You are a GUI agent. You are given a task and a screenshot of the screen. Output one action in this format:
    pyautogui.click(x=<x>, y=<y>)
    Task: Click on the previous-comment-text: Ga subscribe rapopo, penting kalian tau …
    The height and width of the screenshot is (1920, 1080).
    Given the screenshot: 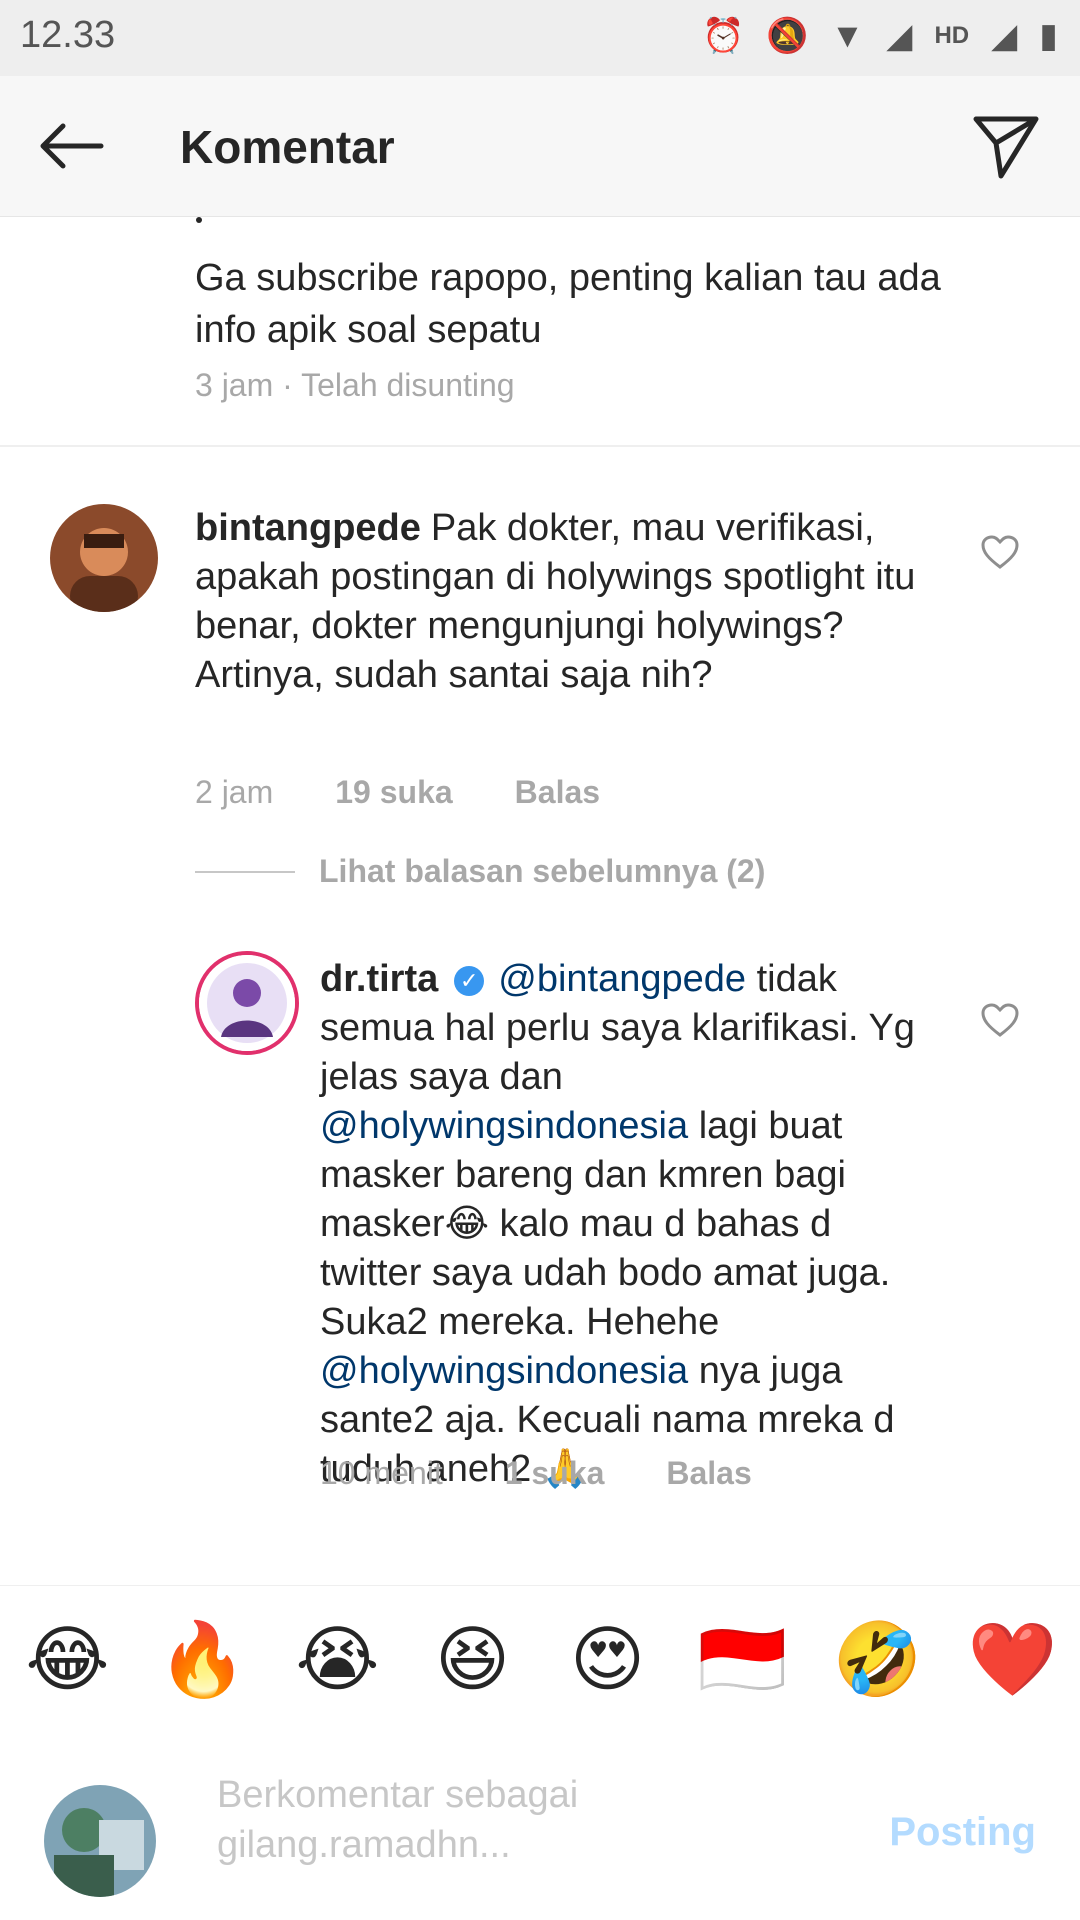 What is the action you would take?
    pyautogui.click(x=568, y=304)
    